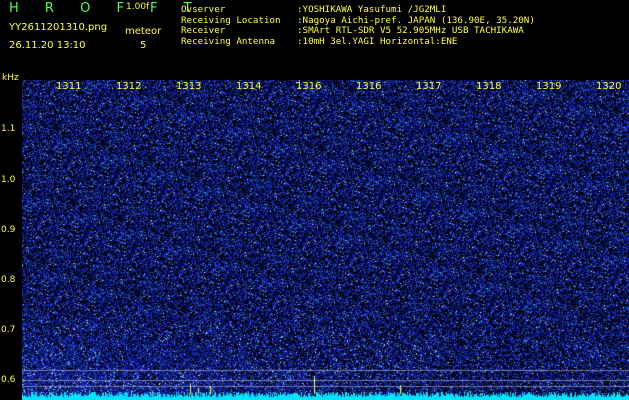 This screenshot has height=400, width=629. What do you see at coordinates (203, 9) in the screenshot?
I see `info-key: Ovserver` at bounding box center [203, 9].